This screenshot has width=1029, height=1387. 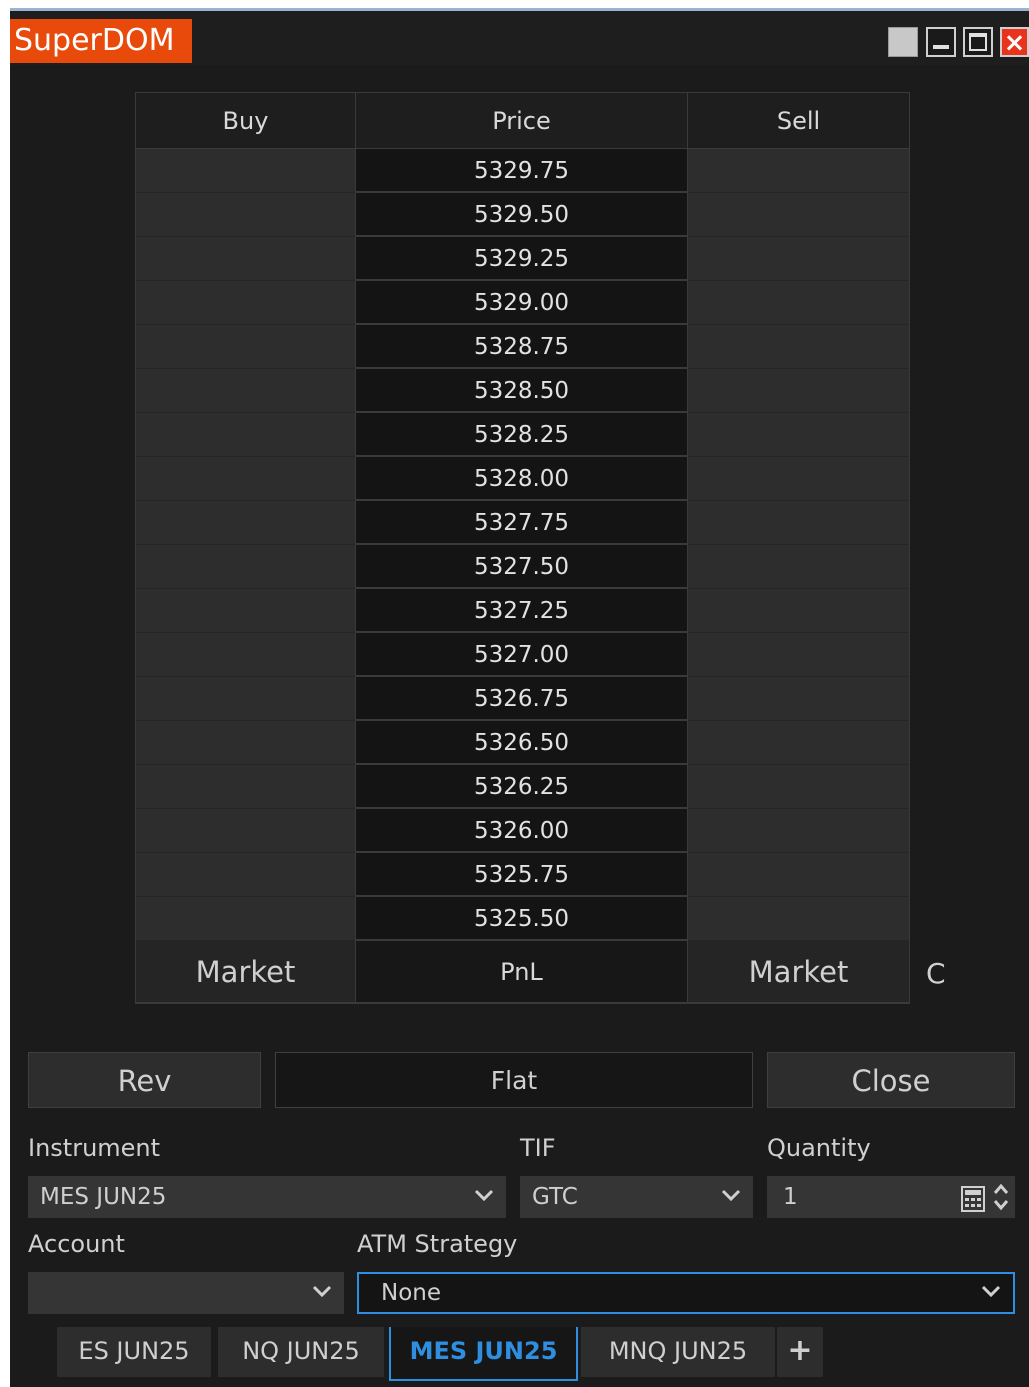 I want to click on close-window-button: ×, so click(x=1014, y=42).